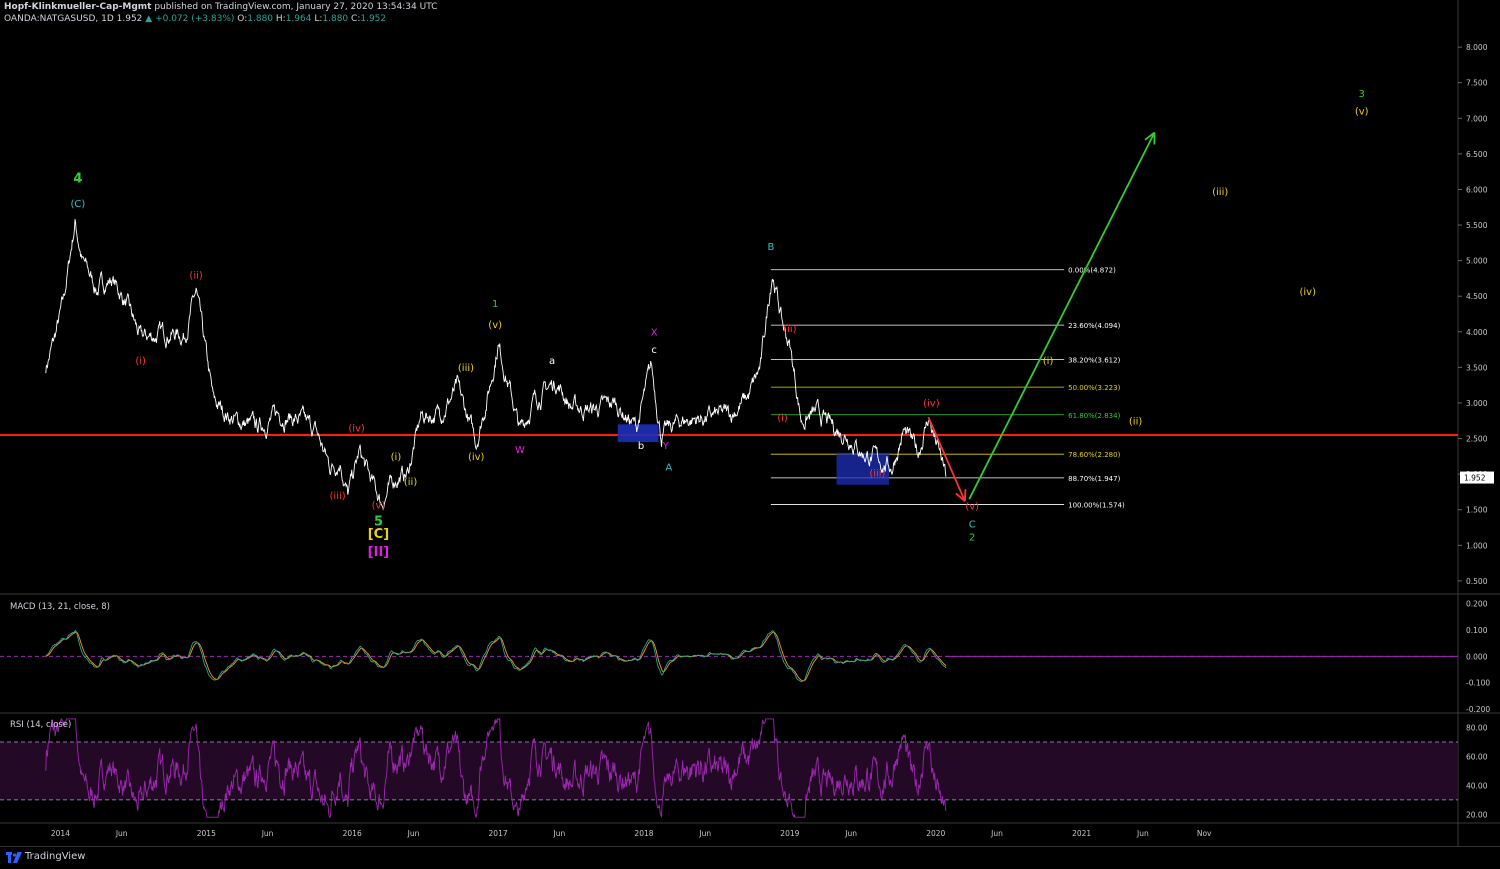 The image size is (1500, 869). I want to click on x-tick-label: 2017, so click(498, 833).